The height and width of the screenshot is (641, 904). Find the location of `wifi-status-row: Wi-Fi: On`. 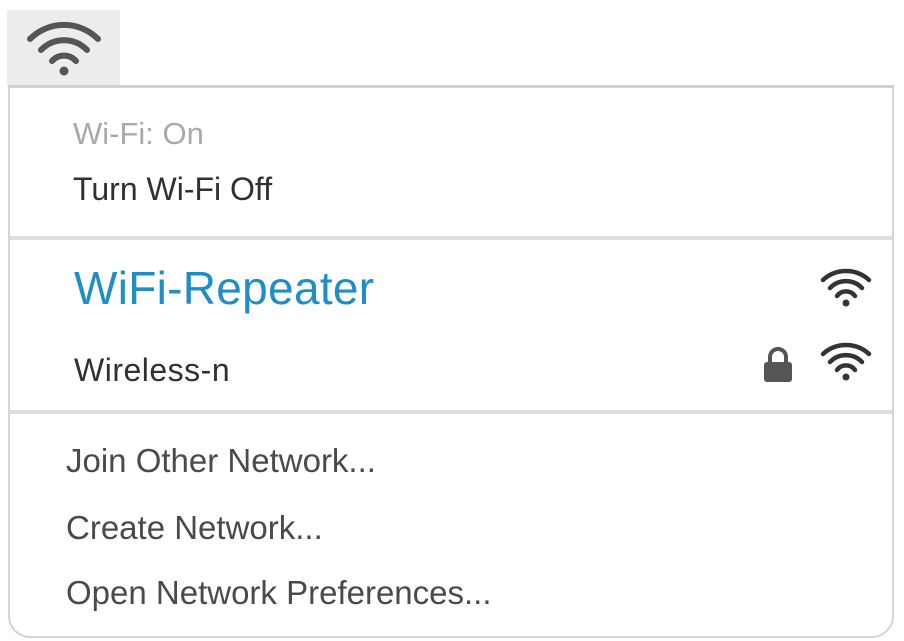

wifi-status-row: Wi-Fi: On is located at coordinates (482, 134).